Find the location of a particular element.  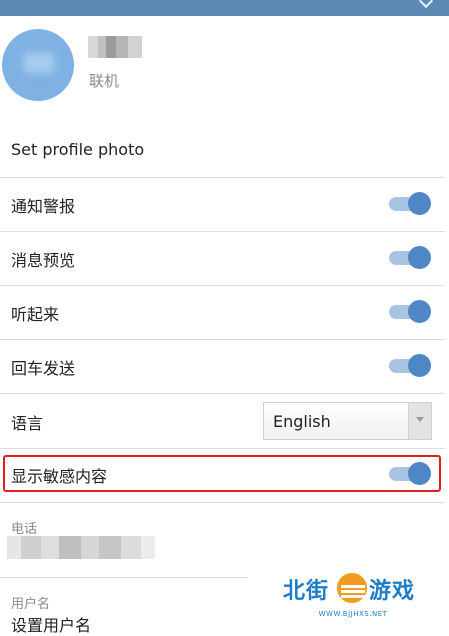

language-select: English is located at coordinates (347, 421).